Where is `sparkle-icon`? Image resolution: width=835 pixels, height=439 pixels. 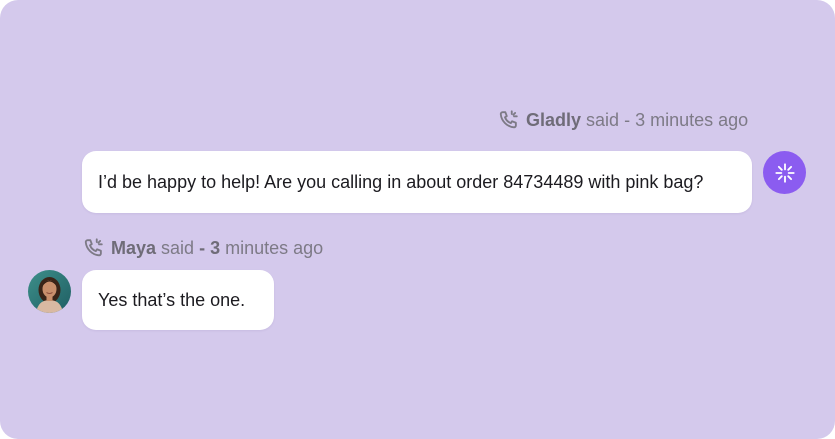
sparkle-icon is located at coordinates (785, 173).